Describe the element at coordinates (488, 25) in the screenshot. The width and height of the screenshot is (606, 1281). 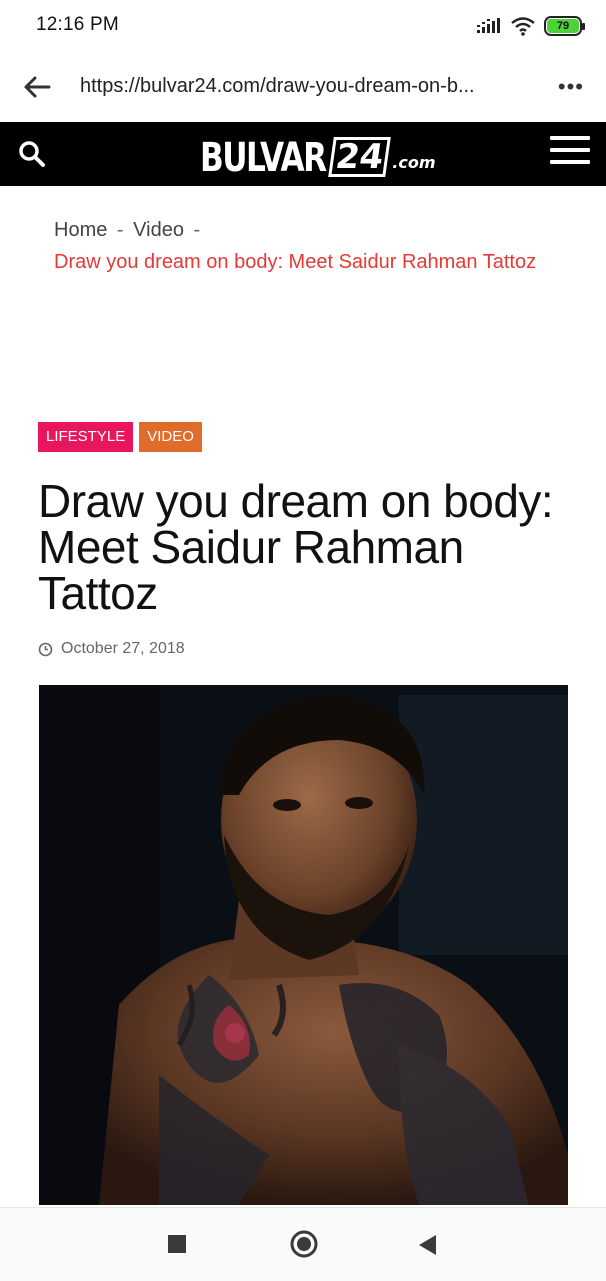
I see `signal-icon` at that location.